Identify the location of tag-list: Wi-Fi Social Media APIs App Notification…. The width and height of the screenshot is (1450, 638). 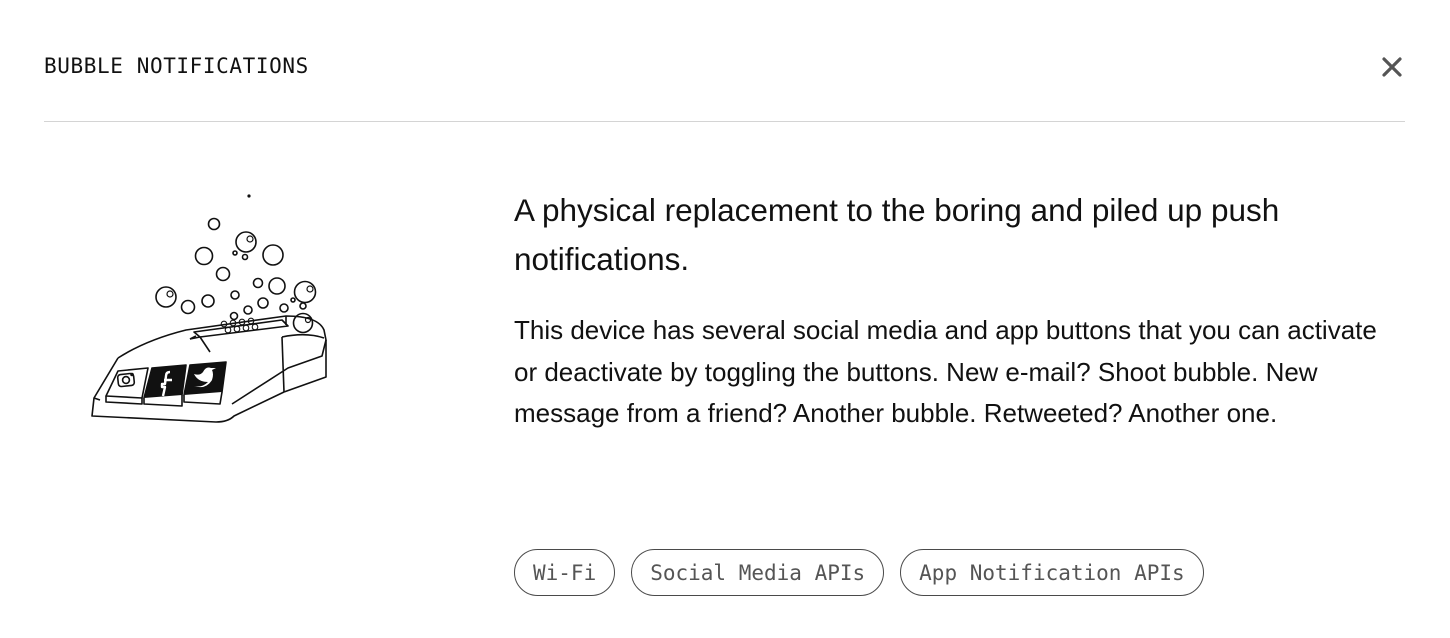
(859, 572).